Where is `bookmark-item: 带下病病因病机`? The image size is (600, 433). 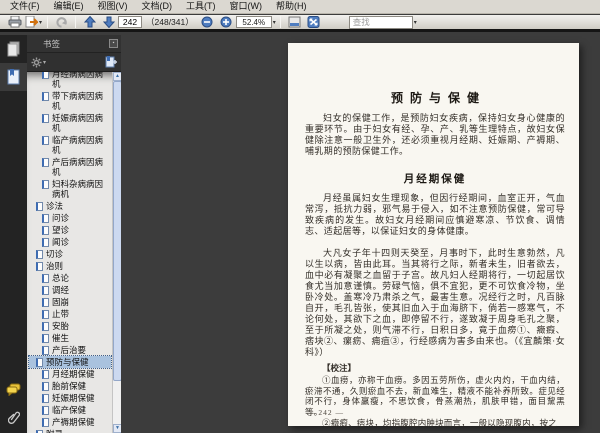 bookmark-item: 带下病病因病机 is located at coordinates (70, 101).